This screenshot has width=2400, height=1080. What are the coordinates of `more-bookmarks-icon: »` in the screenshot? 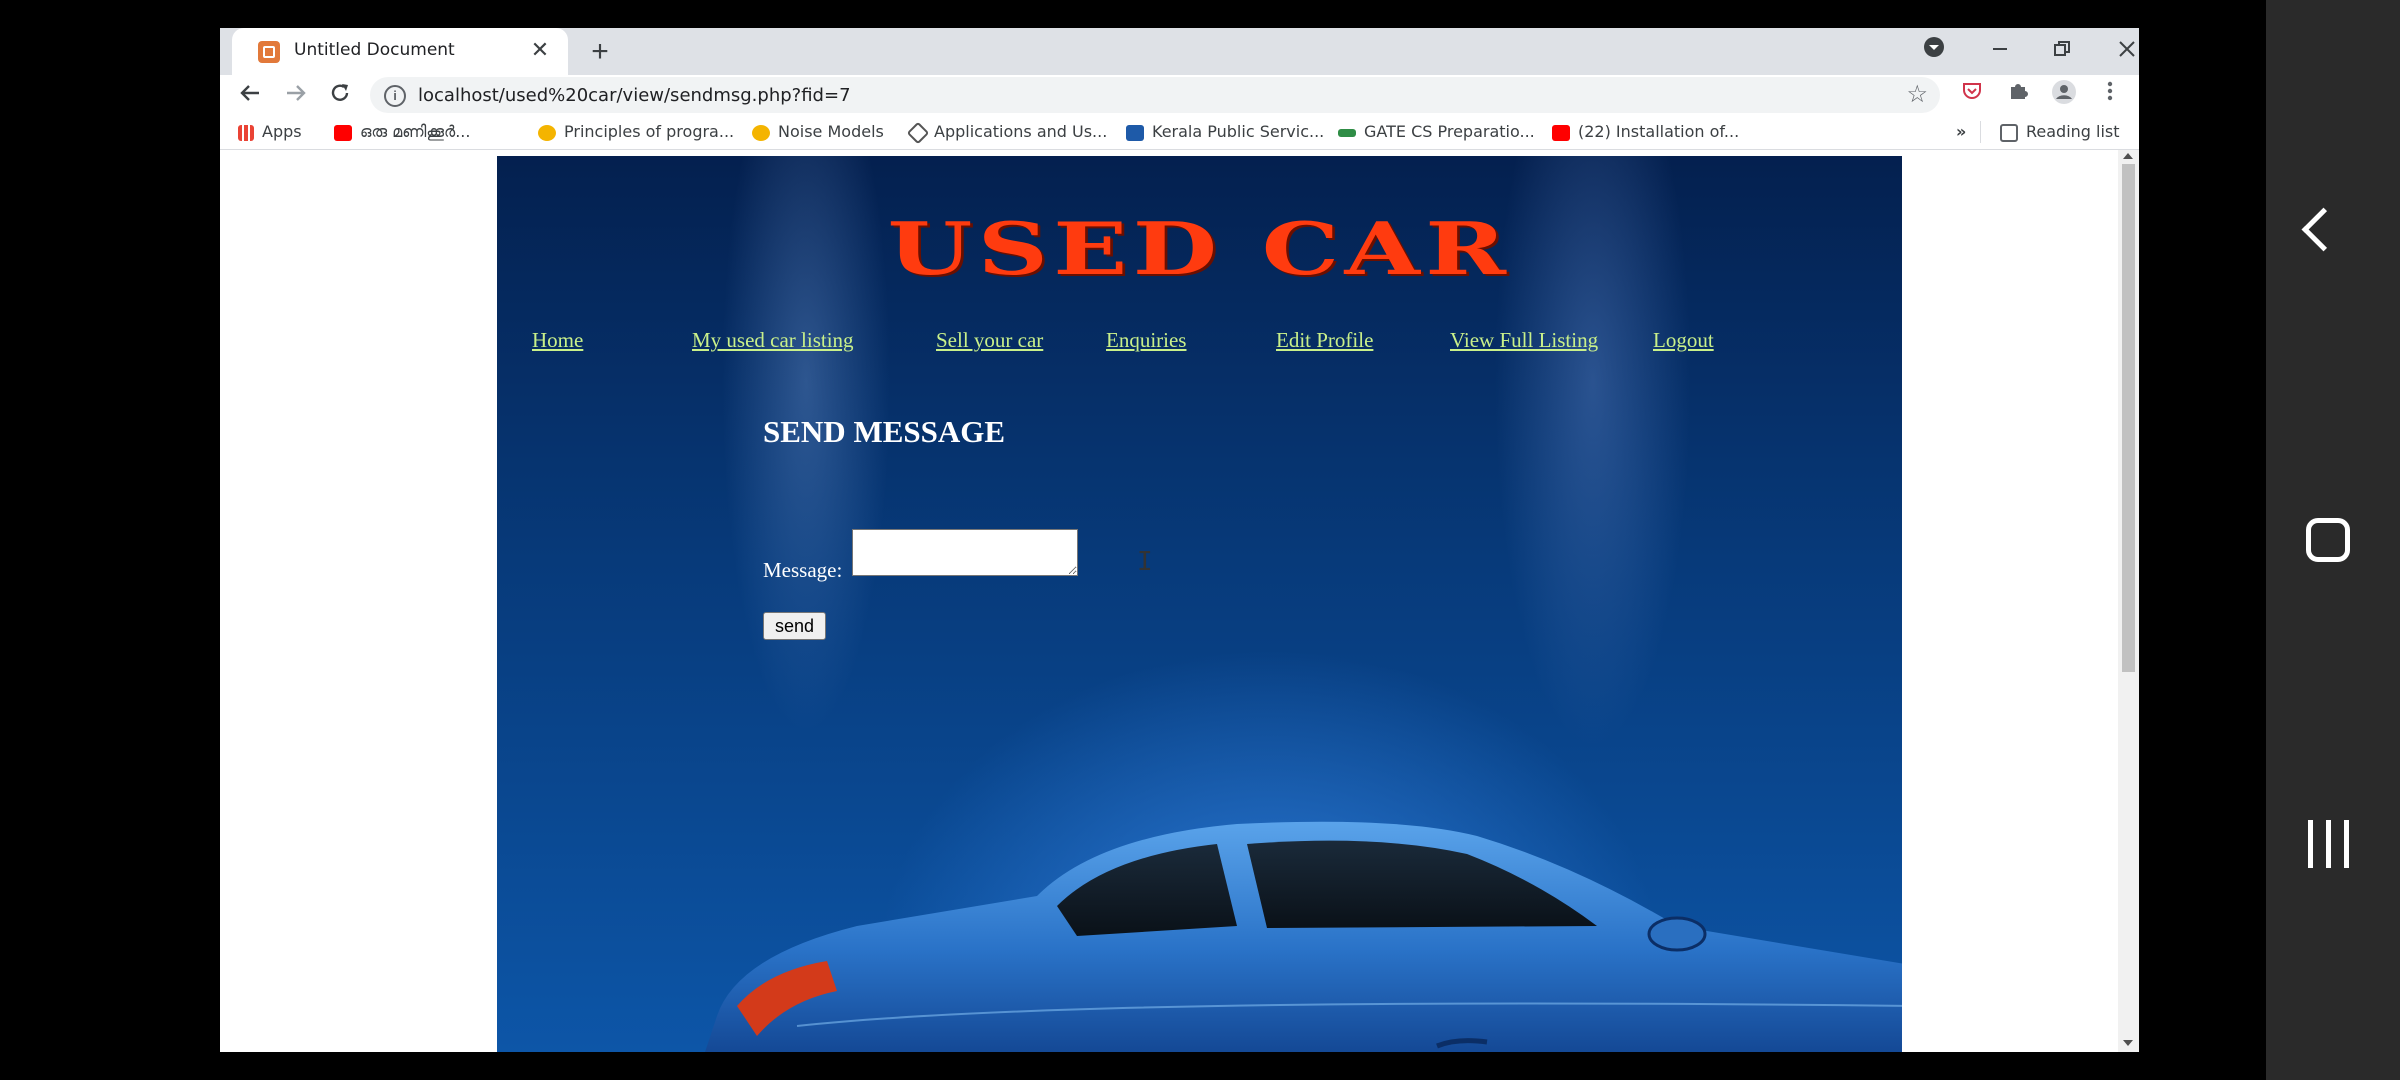 It's located at (1961, 132).